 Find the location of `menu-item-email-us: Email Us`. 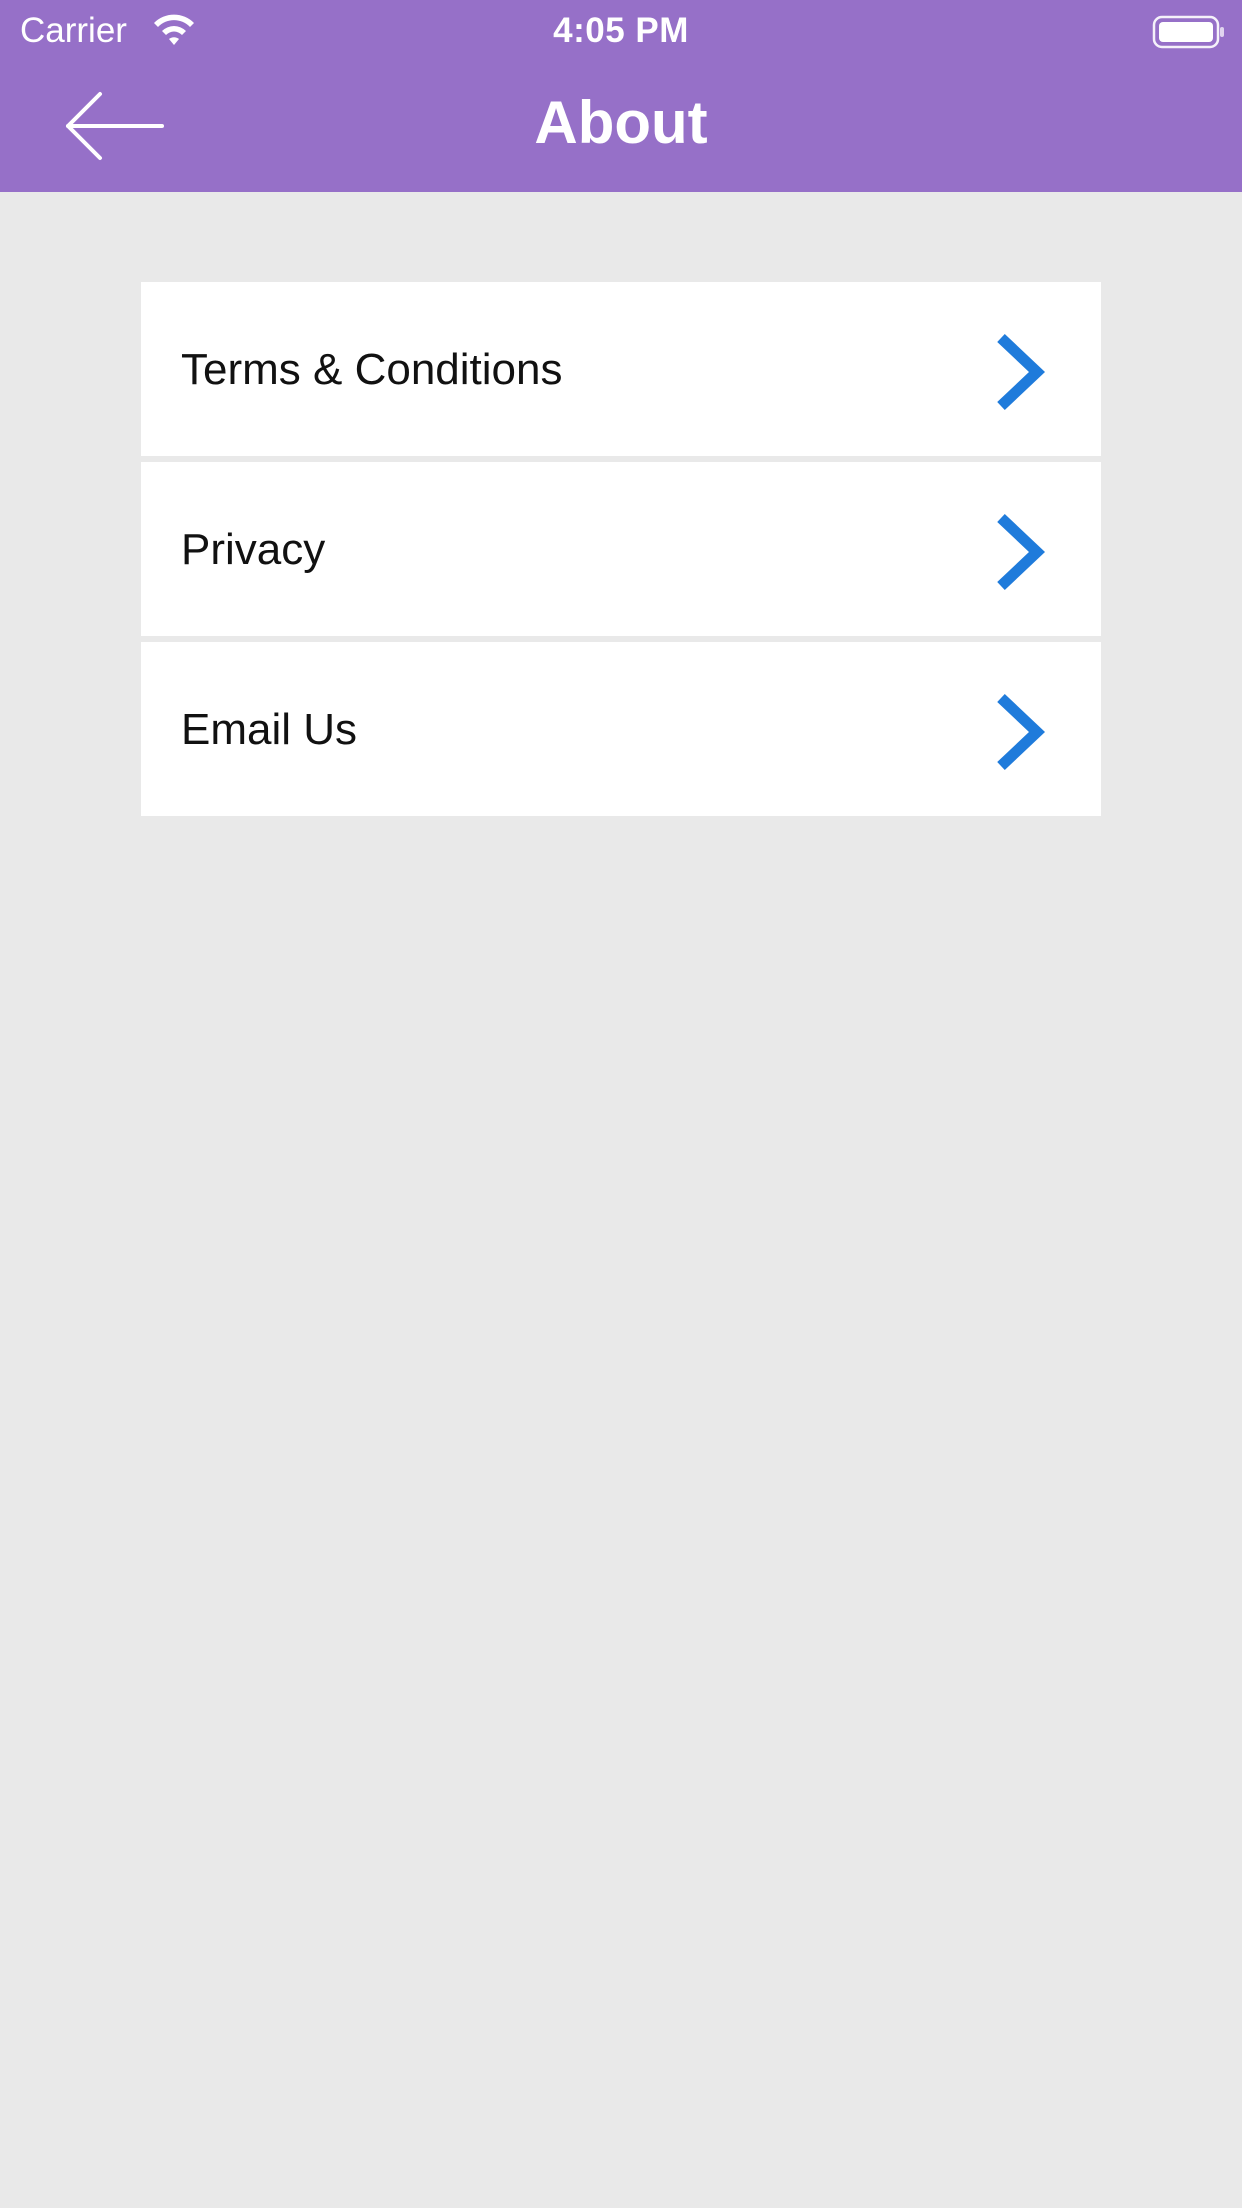

menu-item-email-us: Email Us is located at coordinates (621, 729).